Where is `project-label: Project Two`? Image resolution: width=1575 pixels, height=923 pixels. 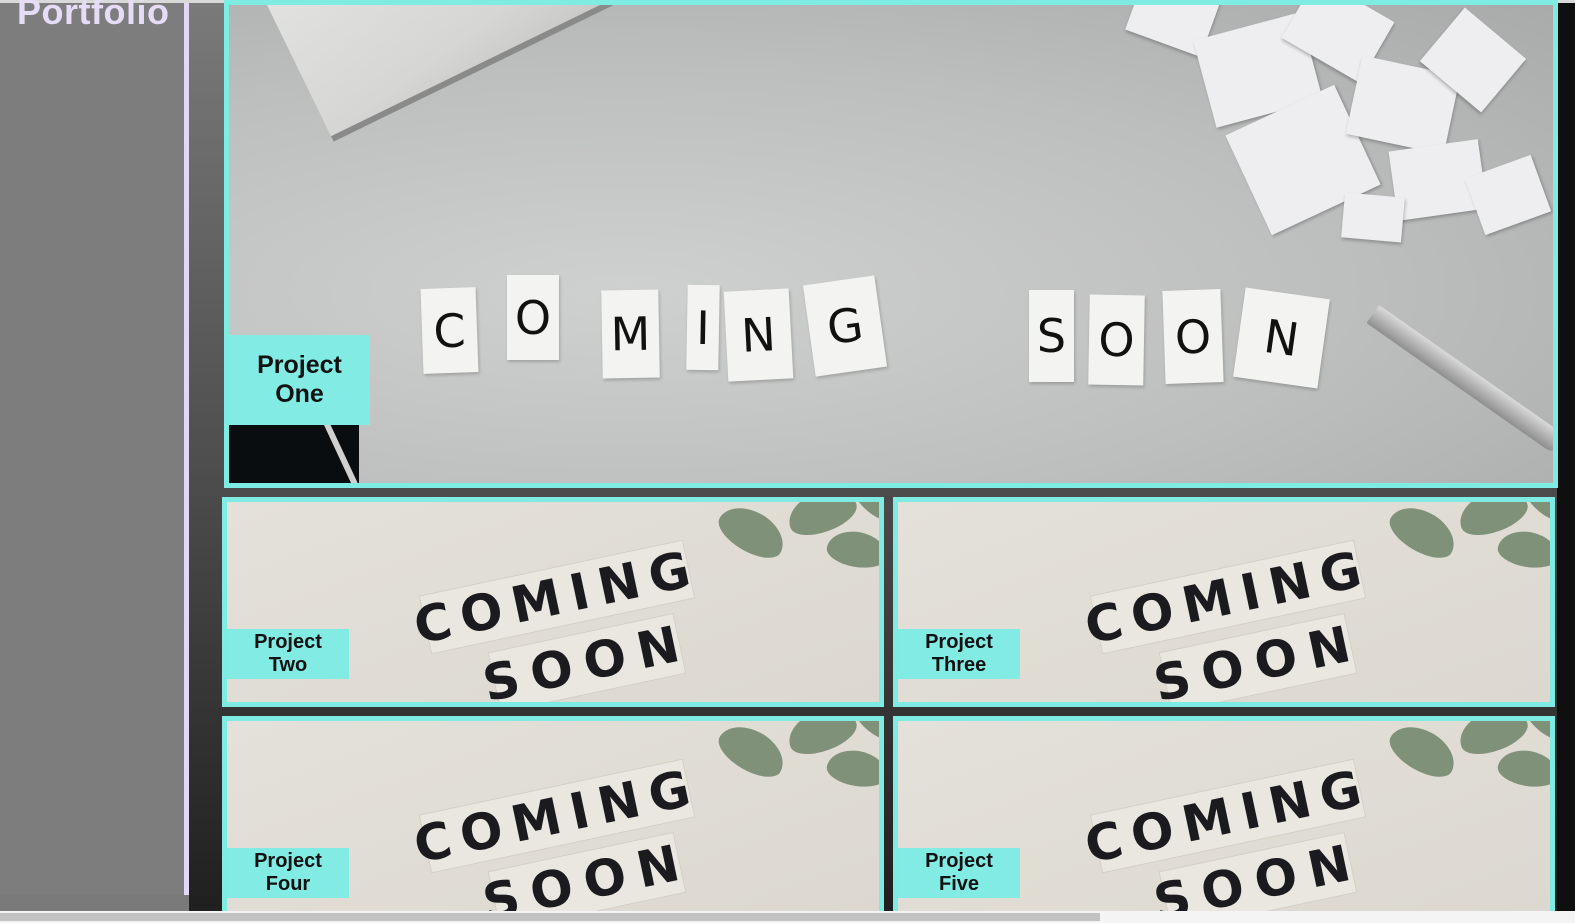
project-label: Project Two is located at coordinates (288, 654).